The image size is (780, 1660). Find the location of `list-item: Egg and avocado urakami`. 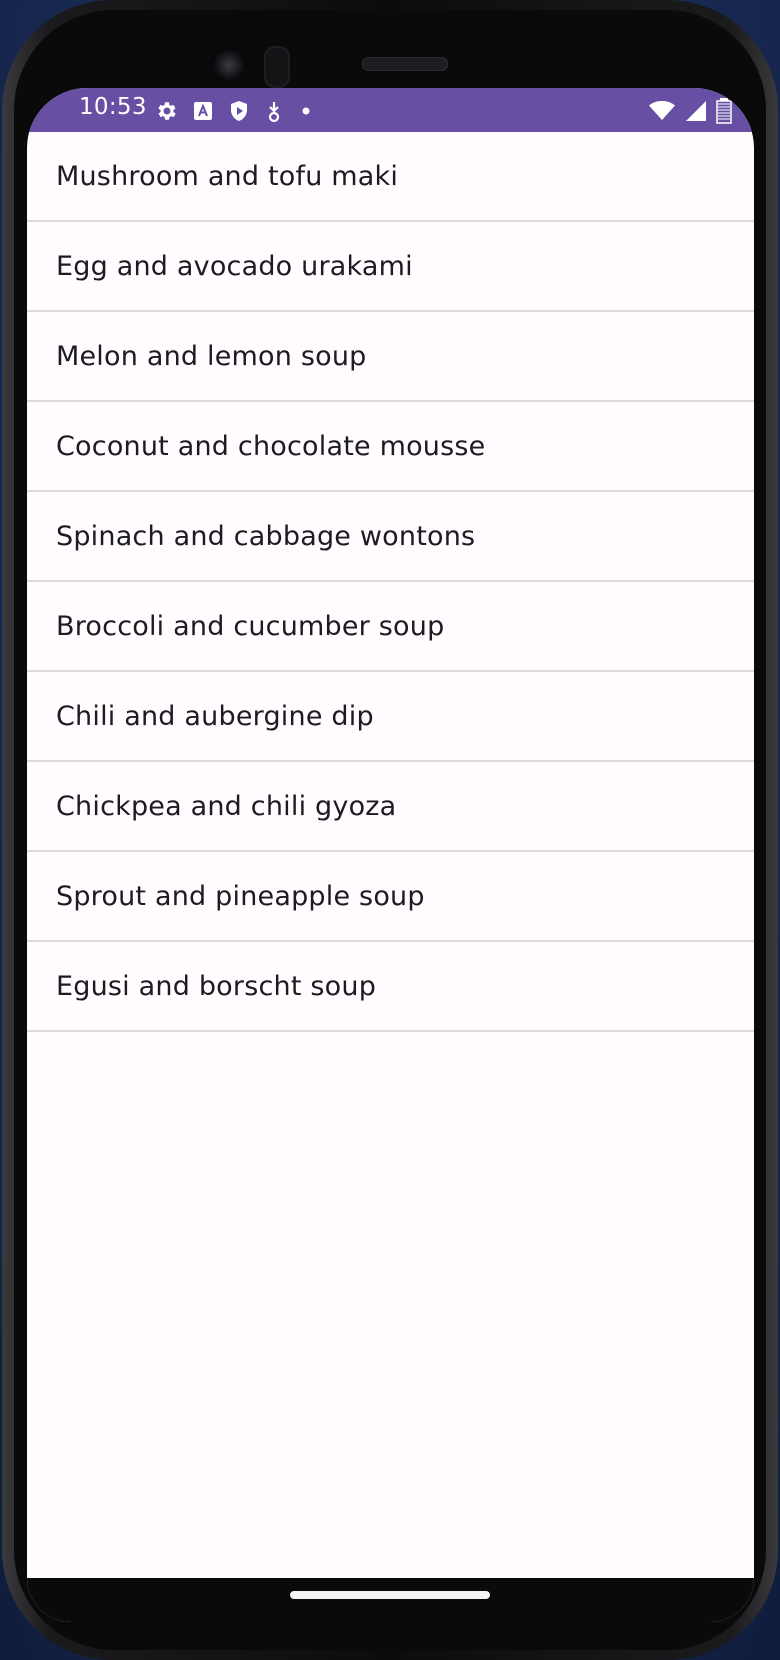

list-item: Egg and avocado urakami is located at coordinates (390, 267).